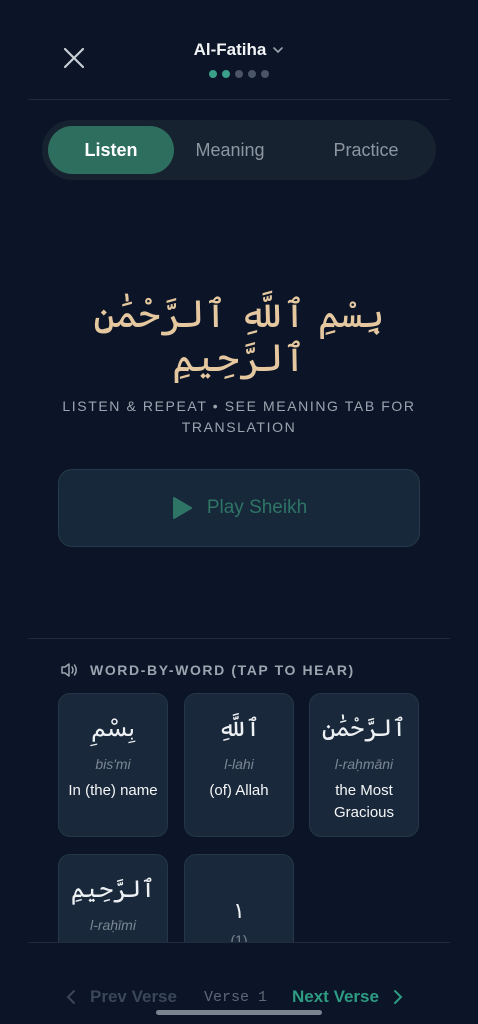 The image size is (478, 1024). What do you see at coordinates (230, 49) in the screenshot?
I see `surah-title: Al-Fatiha` at bounding box center [230, 49].